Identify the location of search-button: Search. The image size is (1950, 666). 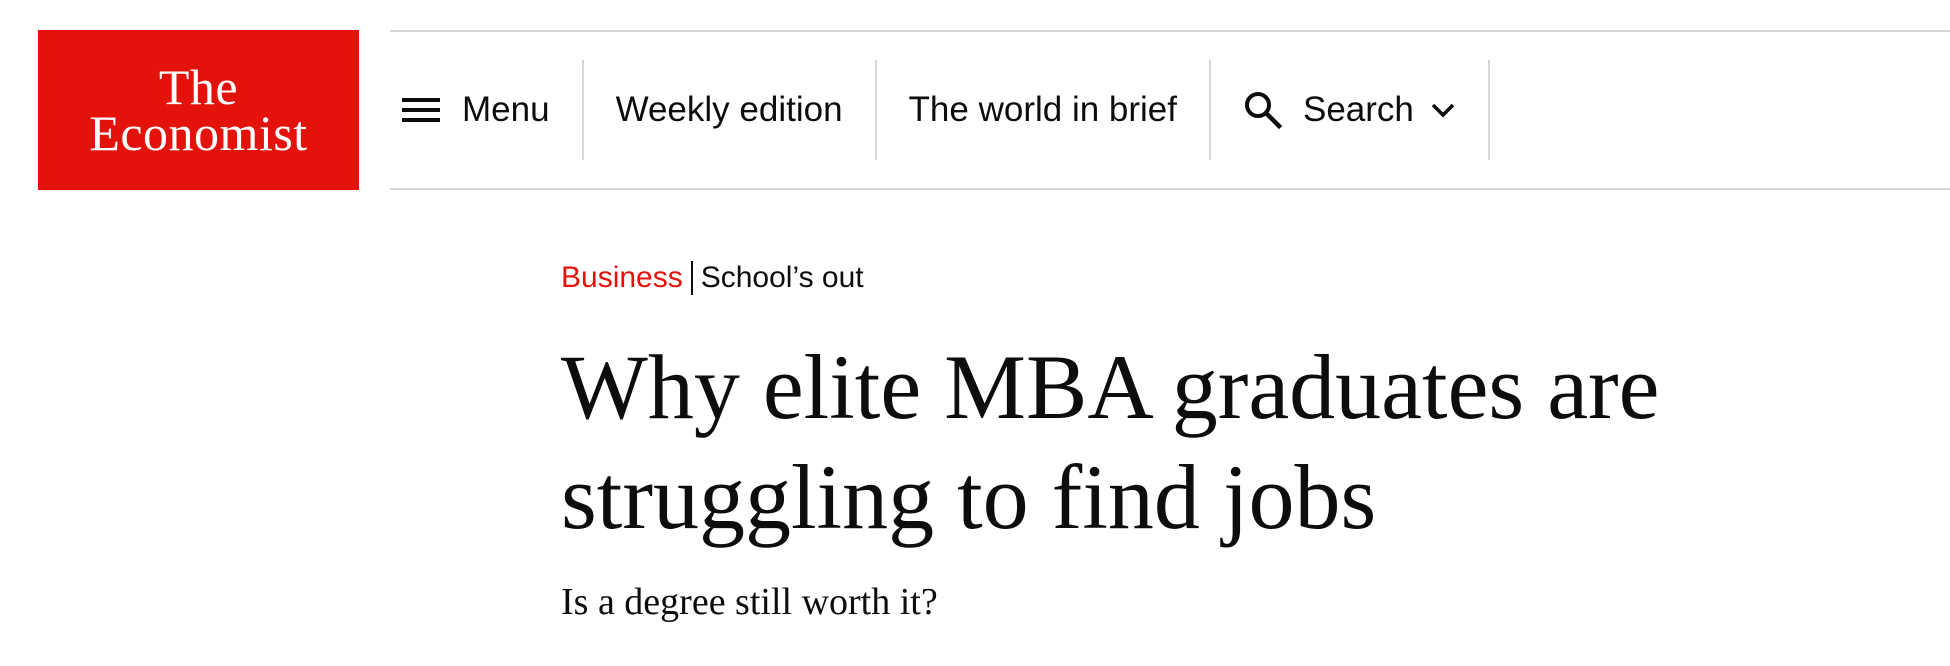
(1349, 110).